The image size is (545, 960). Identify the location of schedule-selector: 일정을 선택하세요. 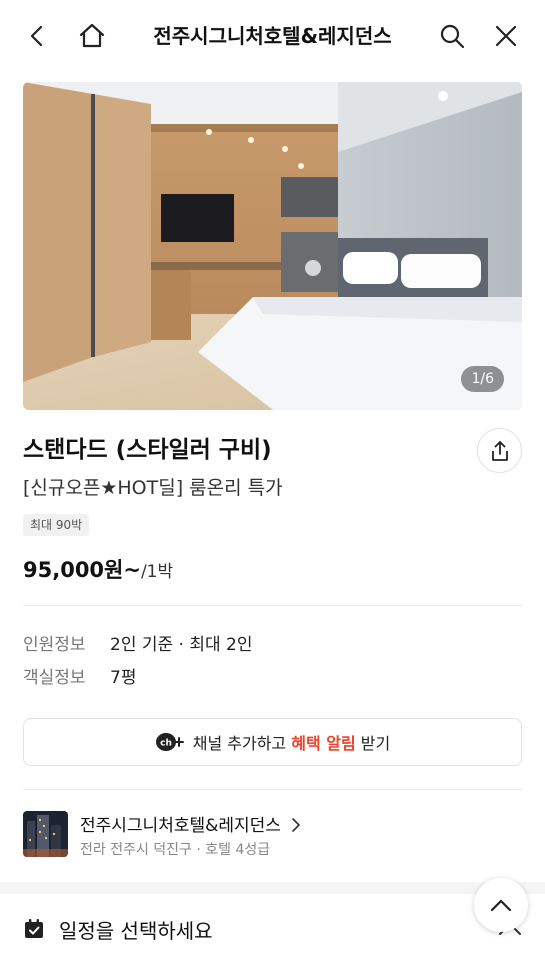
(118, 929).